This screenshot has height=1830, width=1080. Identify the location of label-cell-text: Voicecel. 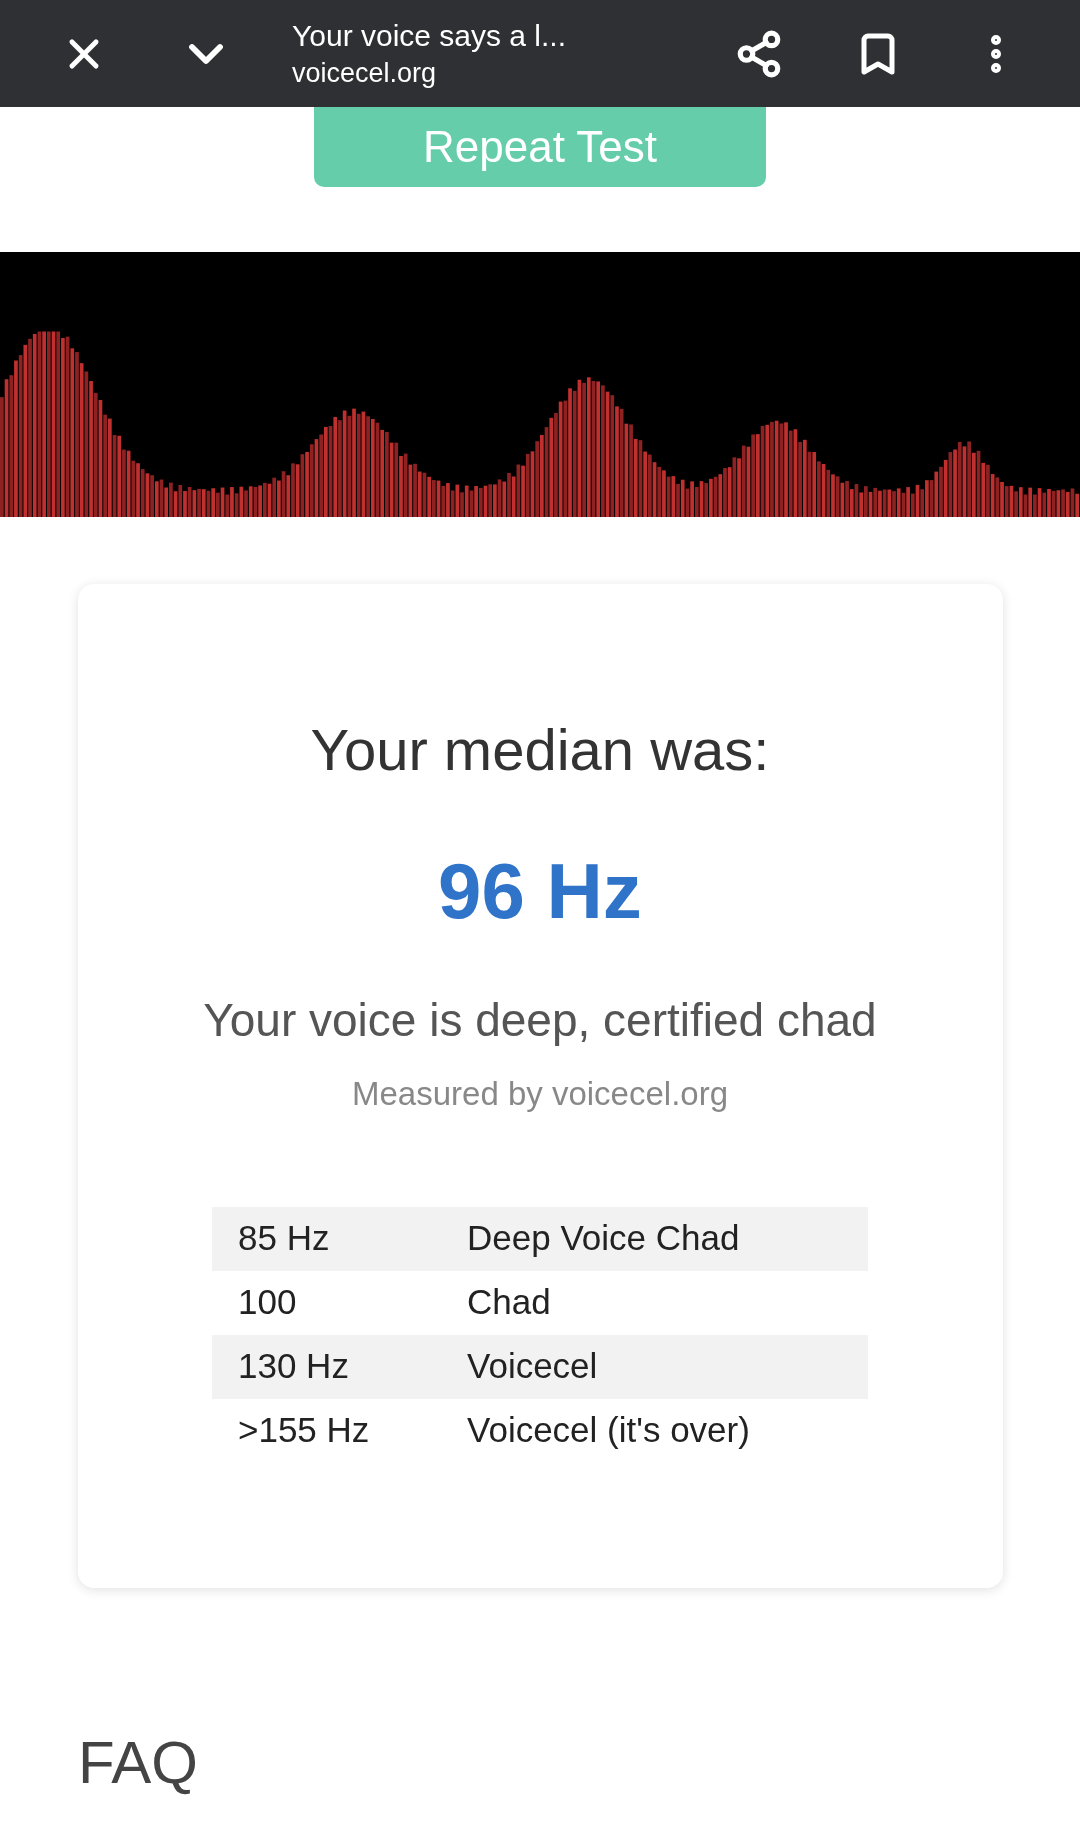
(532, 1366).